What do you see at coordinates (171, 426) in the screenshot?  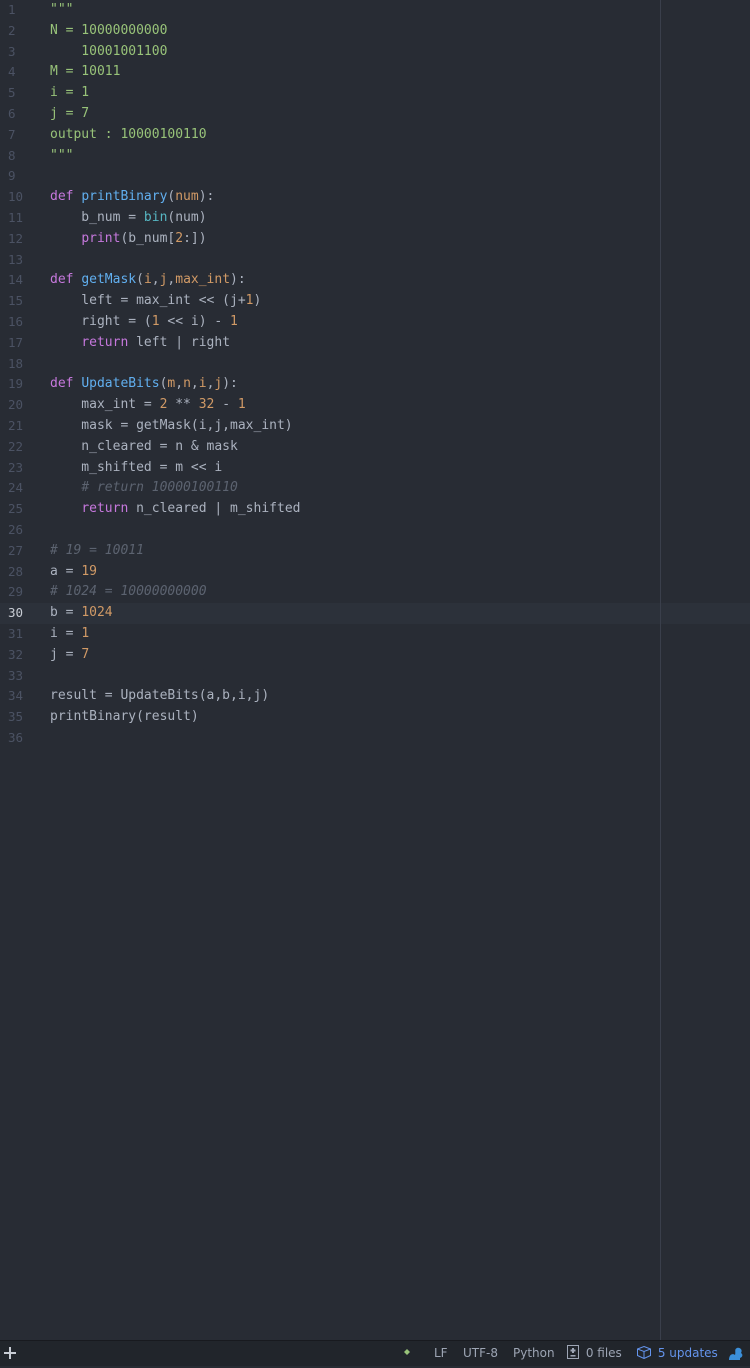 I see `code-line: mask = getMask(i,j,max_int)` at bounding box center [171, 426].